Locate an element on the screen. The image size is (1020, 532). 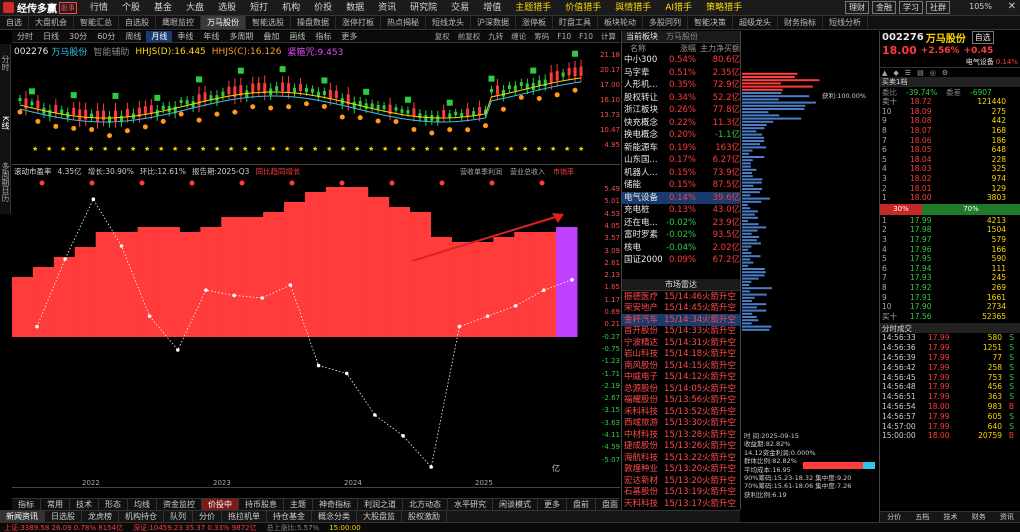
info-tab-0: 新闻资讯 is located at coordinates (22, 516).